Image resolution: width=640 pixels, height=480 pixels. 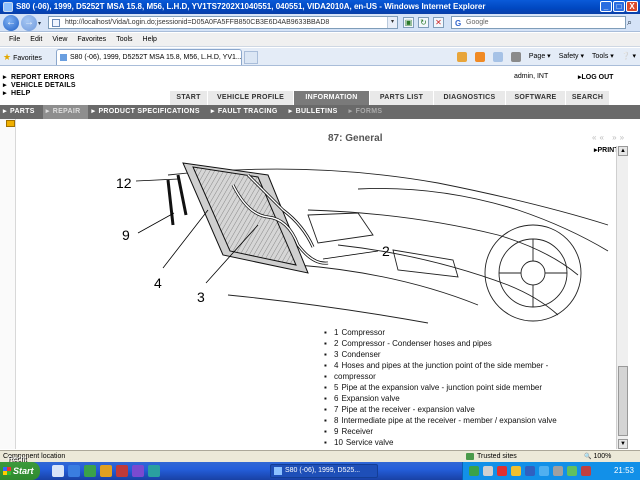 What do you see at coordinates (538, 22) in the screenshot?
I see `search-input: G Google` at bounding box center [538, 22].